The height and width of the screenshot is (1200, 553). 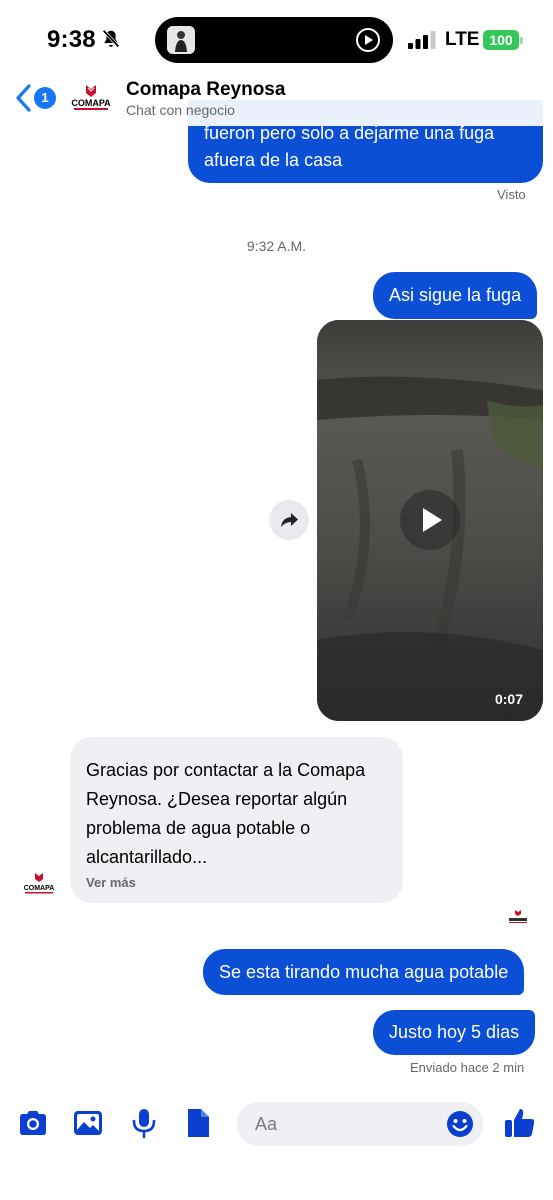 I want to click on battery-level: 100, so click(x=501, y=40).